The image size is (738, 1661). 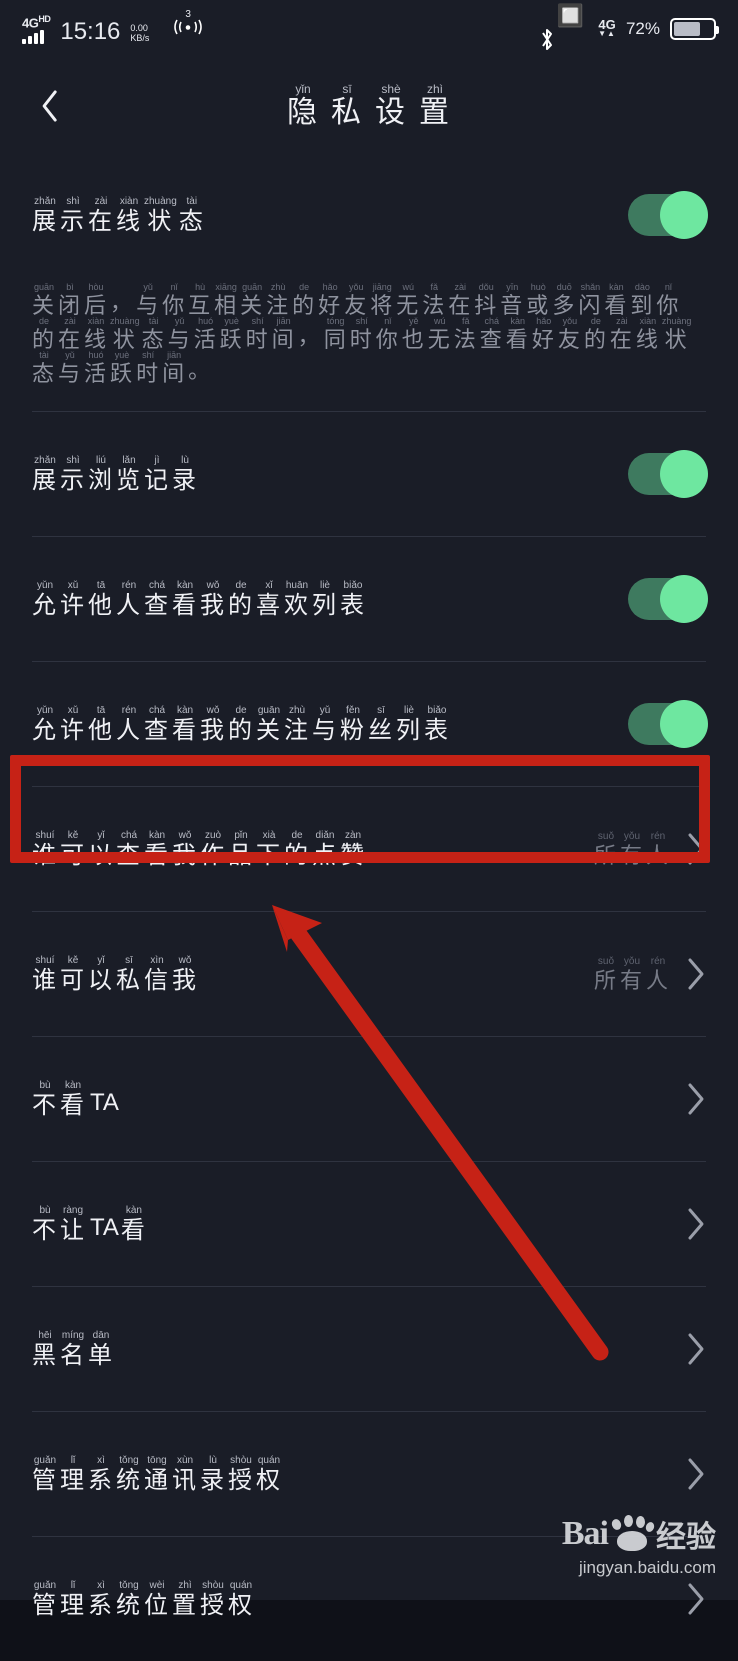 I want to click on hanzi: 他, so click(x=101, y=605).